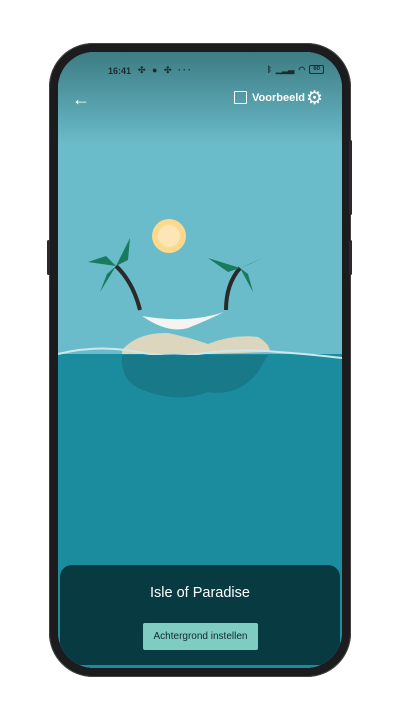 This screenshot has width=400, height=719. I want to click on system-icons: ᛒ ▁▂▃ ◠ 60, so click(295, 69).